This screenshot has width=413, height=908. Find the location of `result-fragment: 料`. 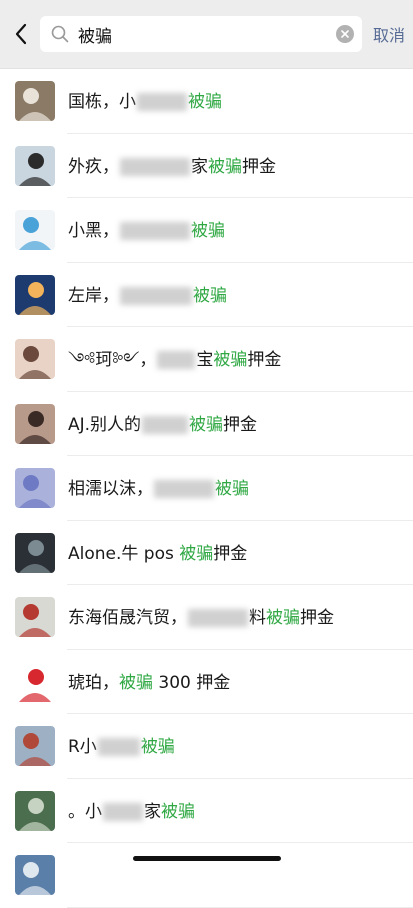

result-fragment: 料 is located at coordinates (257, 618).